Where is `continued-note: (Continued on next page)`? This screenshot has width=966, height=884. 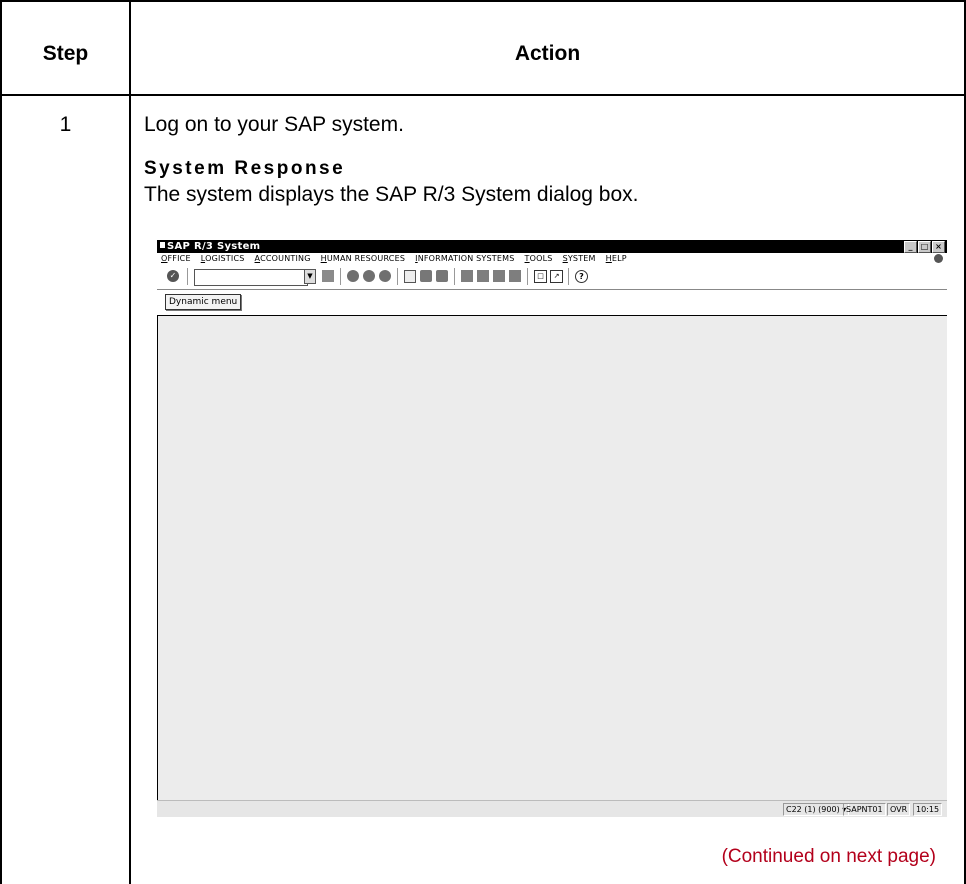 continued-note: (Continued on next page) is located at coordinates (828, 856).